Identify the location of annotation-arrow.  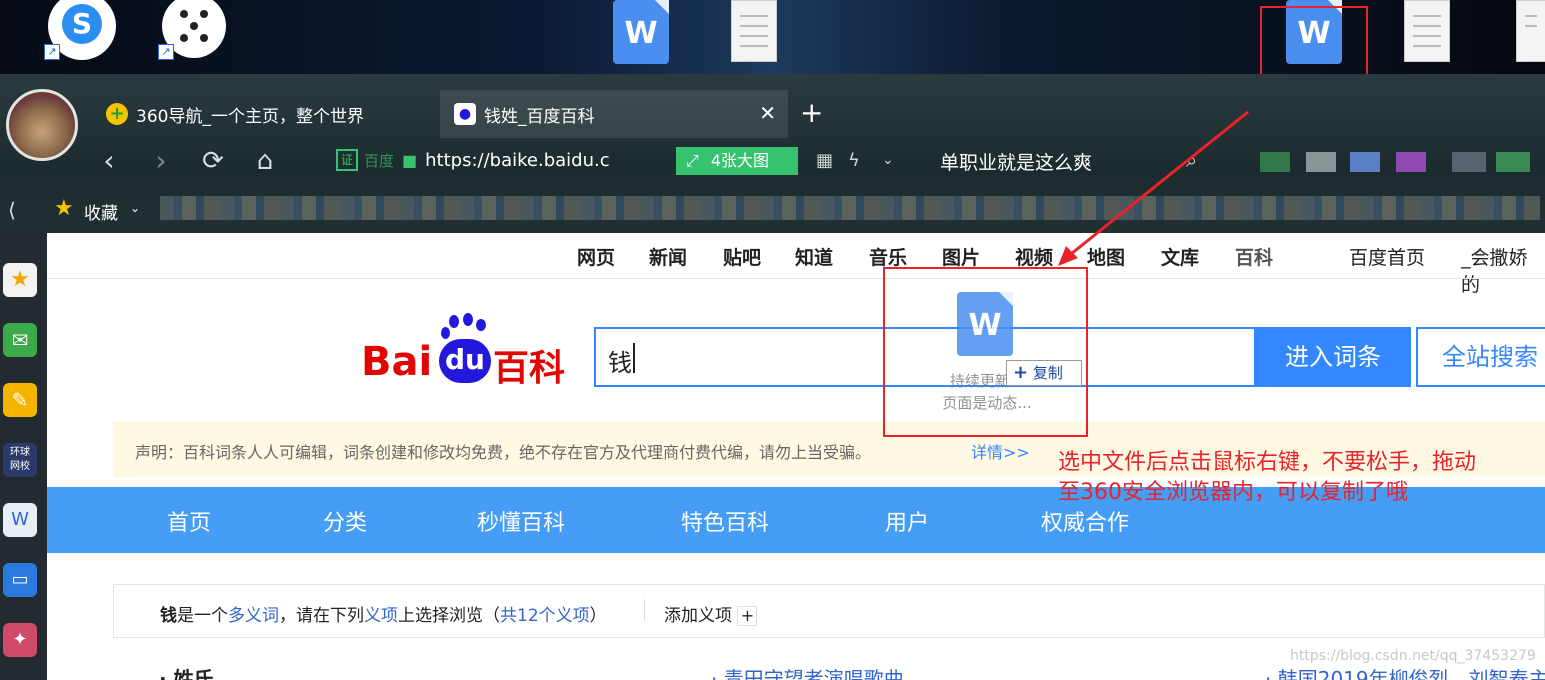
(1153, 188).